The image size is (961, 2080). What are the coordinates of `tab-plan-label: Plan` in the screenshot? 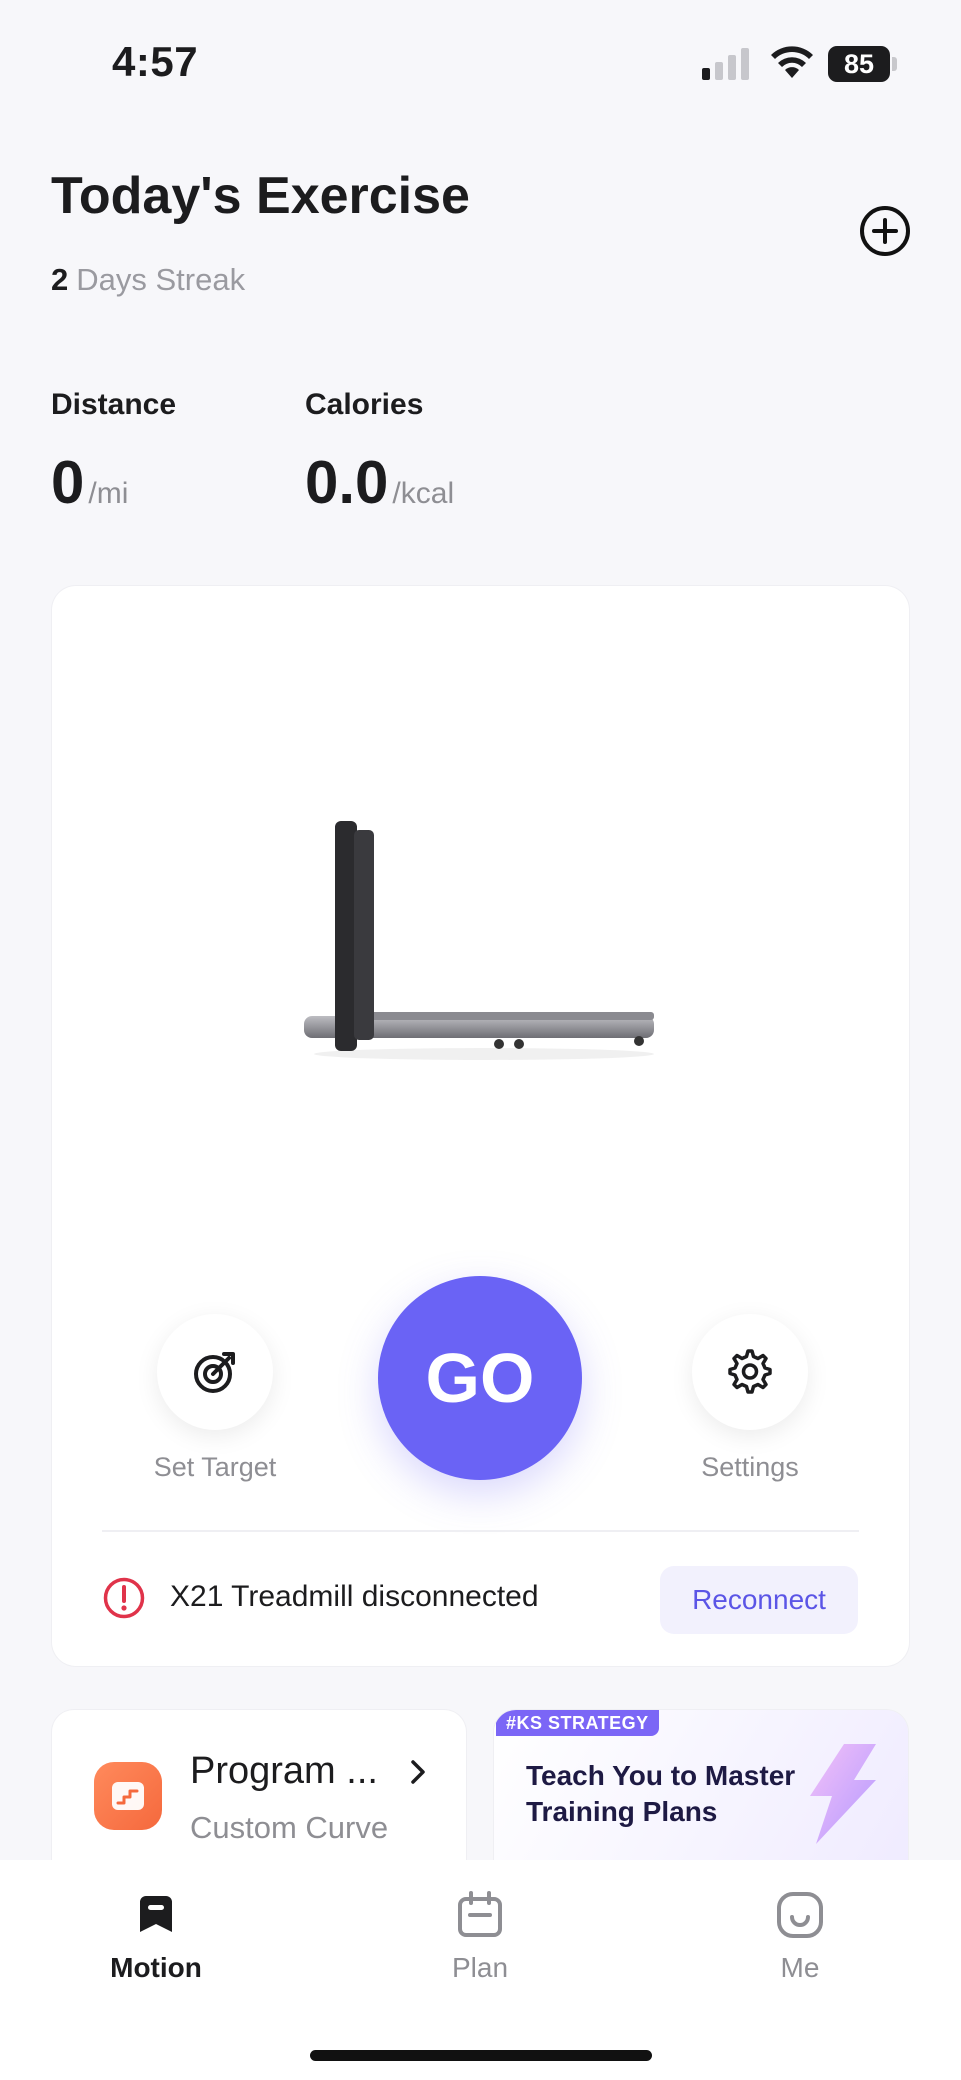 It's located at (480, 1967).